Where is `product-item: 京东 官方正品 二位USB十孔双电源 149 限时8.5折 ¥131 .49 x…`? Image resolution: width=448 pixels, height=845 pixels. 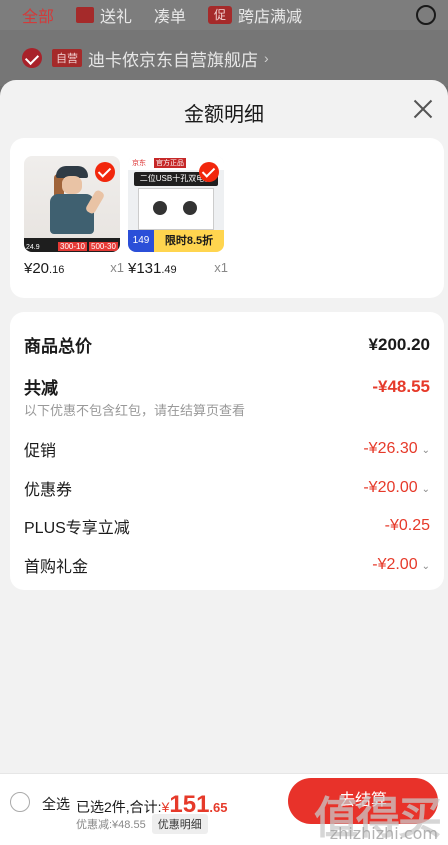
product-item: 京东 官方正品 二位USB十孔双电源 149 限时8.5折 ¥131 .49 x… is located at coordinates (178, 216).